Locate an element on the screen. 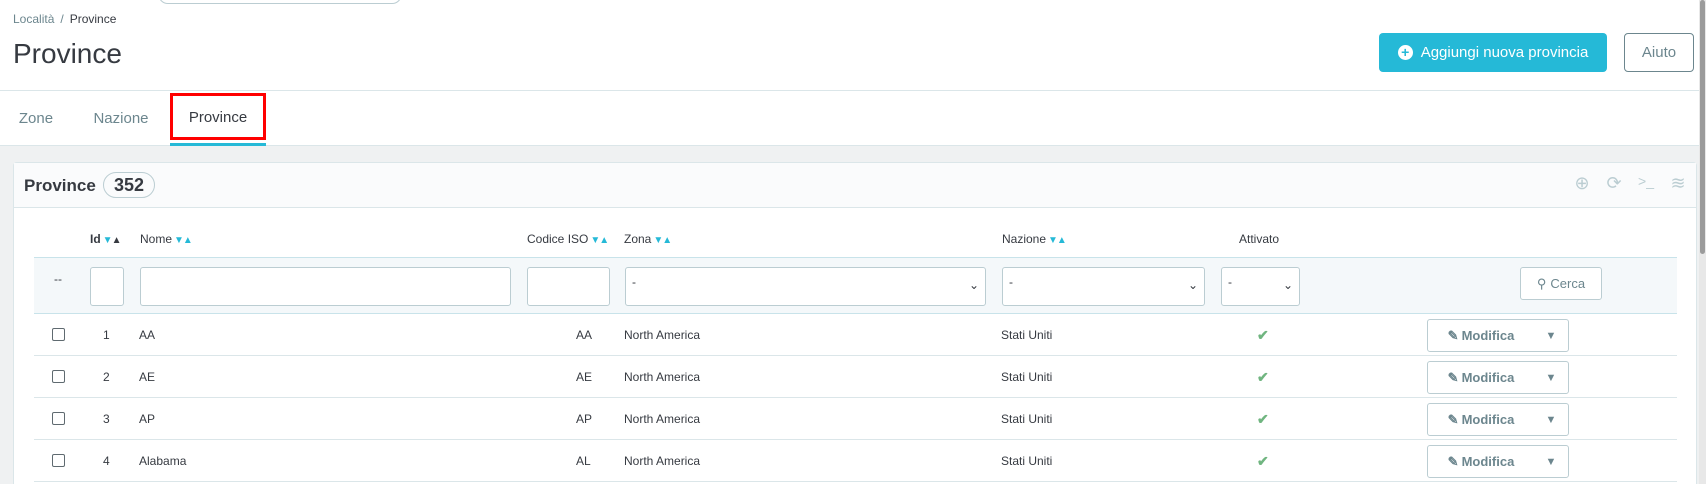 This screenshot has height=484, width=1706. terminal-icon: >_ is located at coordinates (1646, 183).